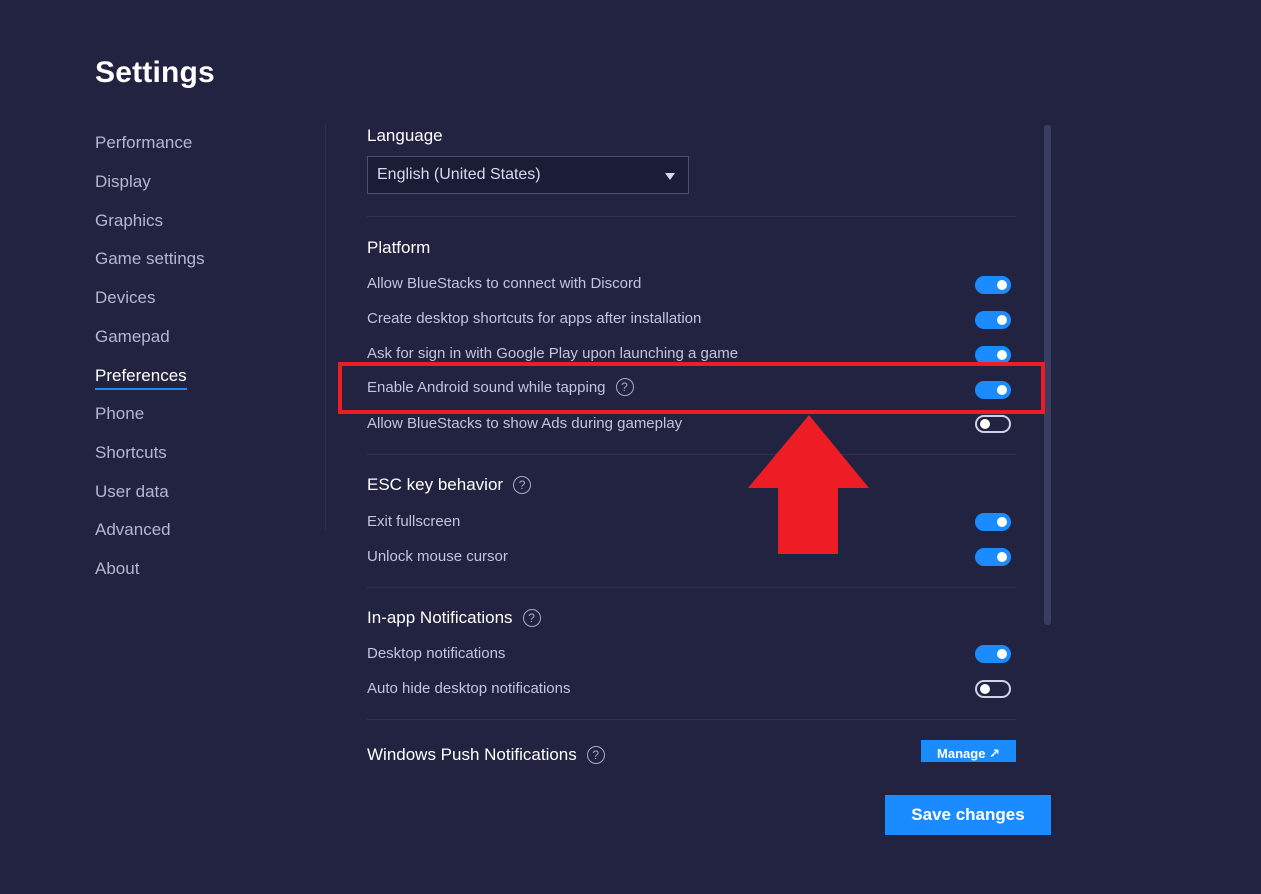 The image size is (1261, 894). Describe the element at coordinates (691, 388) in the screenshot. I see `annotation-highlight-box` at that location.